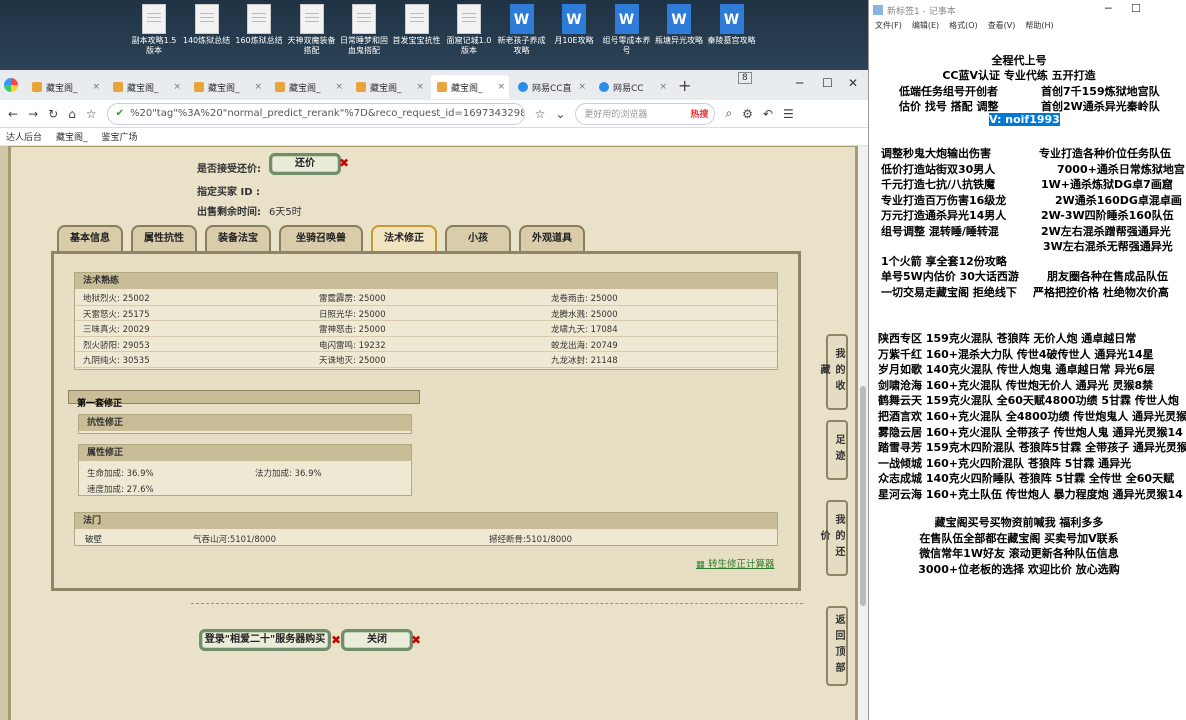  I want to click on np-maximize-icon: ☐, so click(1136, 8).